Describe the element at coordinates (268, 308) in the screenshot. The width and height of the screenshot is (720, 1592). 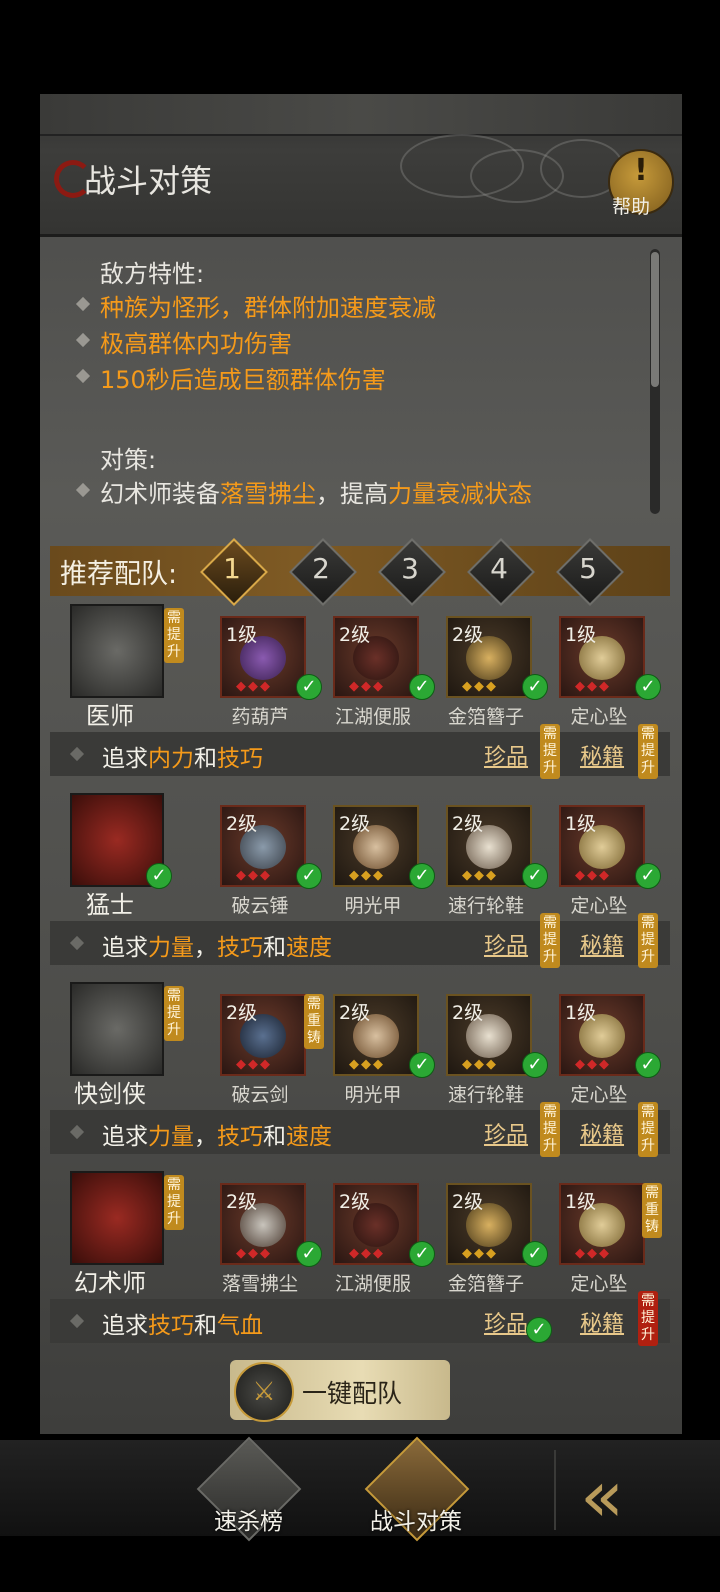
I see `enemy-trait: 种族为怪形，群体附加速度衰减` at that location.